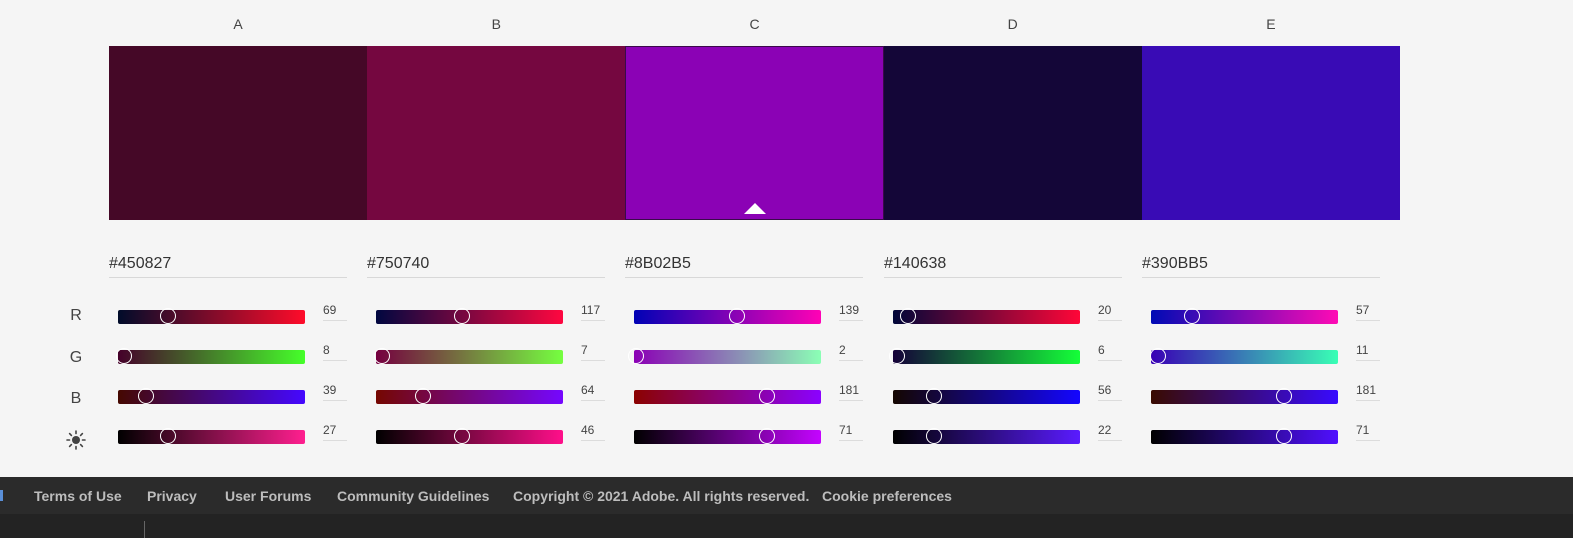  What do you see at coordinates (1003, 264) in the screenshot?
I see `hex-input-d` at bounding box center [1003, 264].